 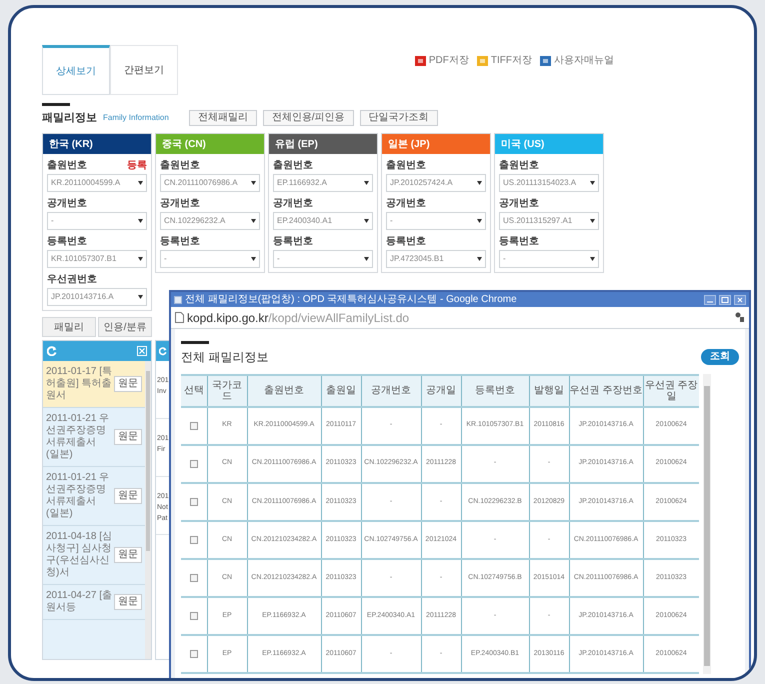 I want to click on select-field: EP.1166932.A, so click(x=323, y=183).